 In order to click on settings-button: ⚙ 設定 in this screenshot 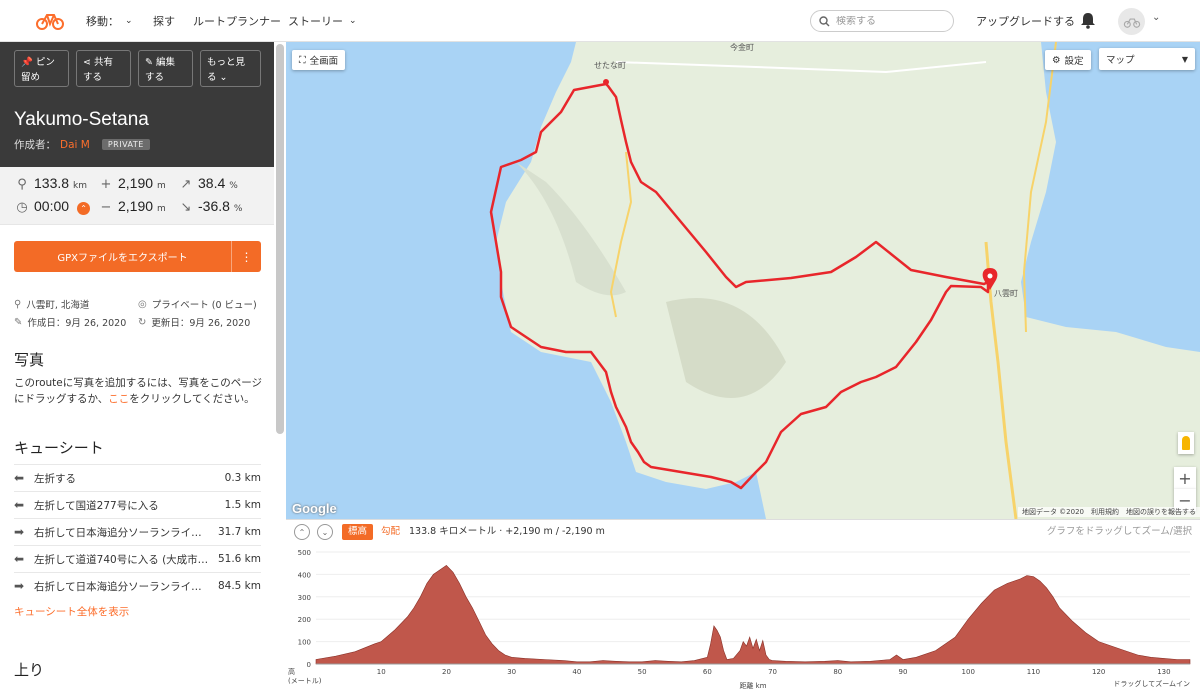, I will do `click(1068, 60)`.